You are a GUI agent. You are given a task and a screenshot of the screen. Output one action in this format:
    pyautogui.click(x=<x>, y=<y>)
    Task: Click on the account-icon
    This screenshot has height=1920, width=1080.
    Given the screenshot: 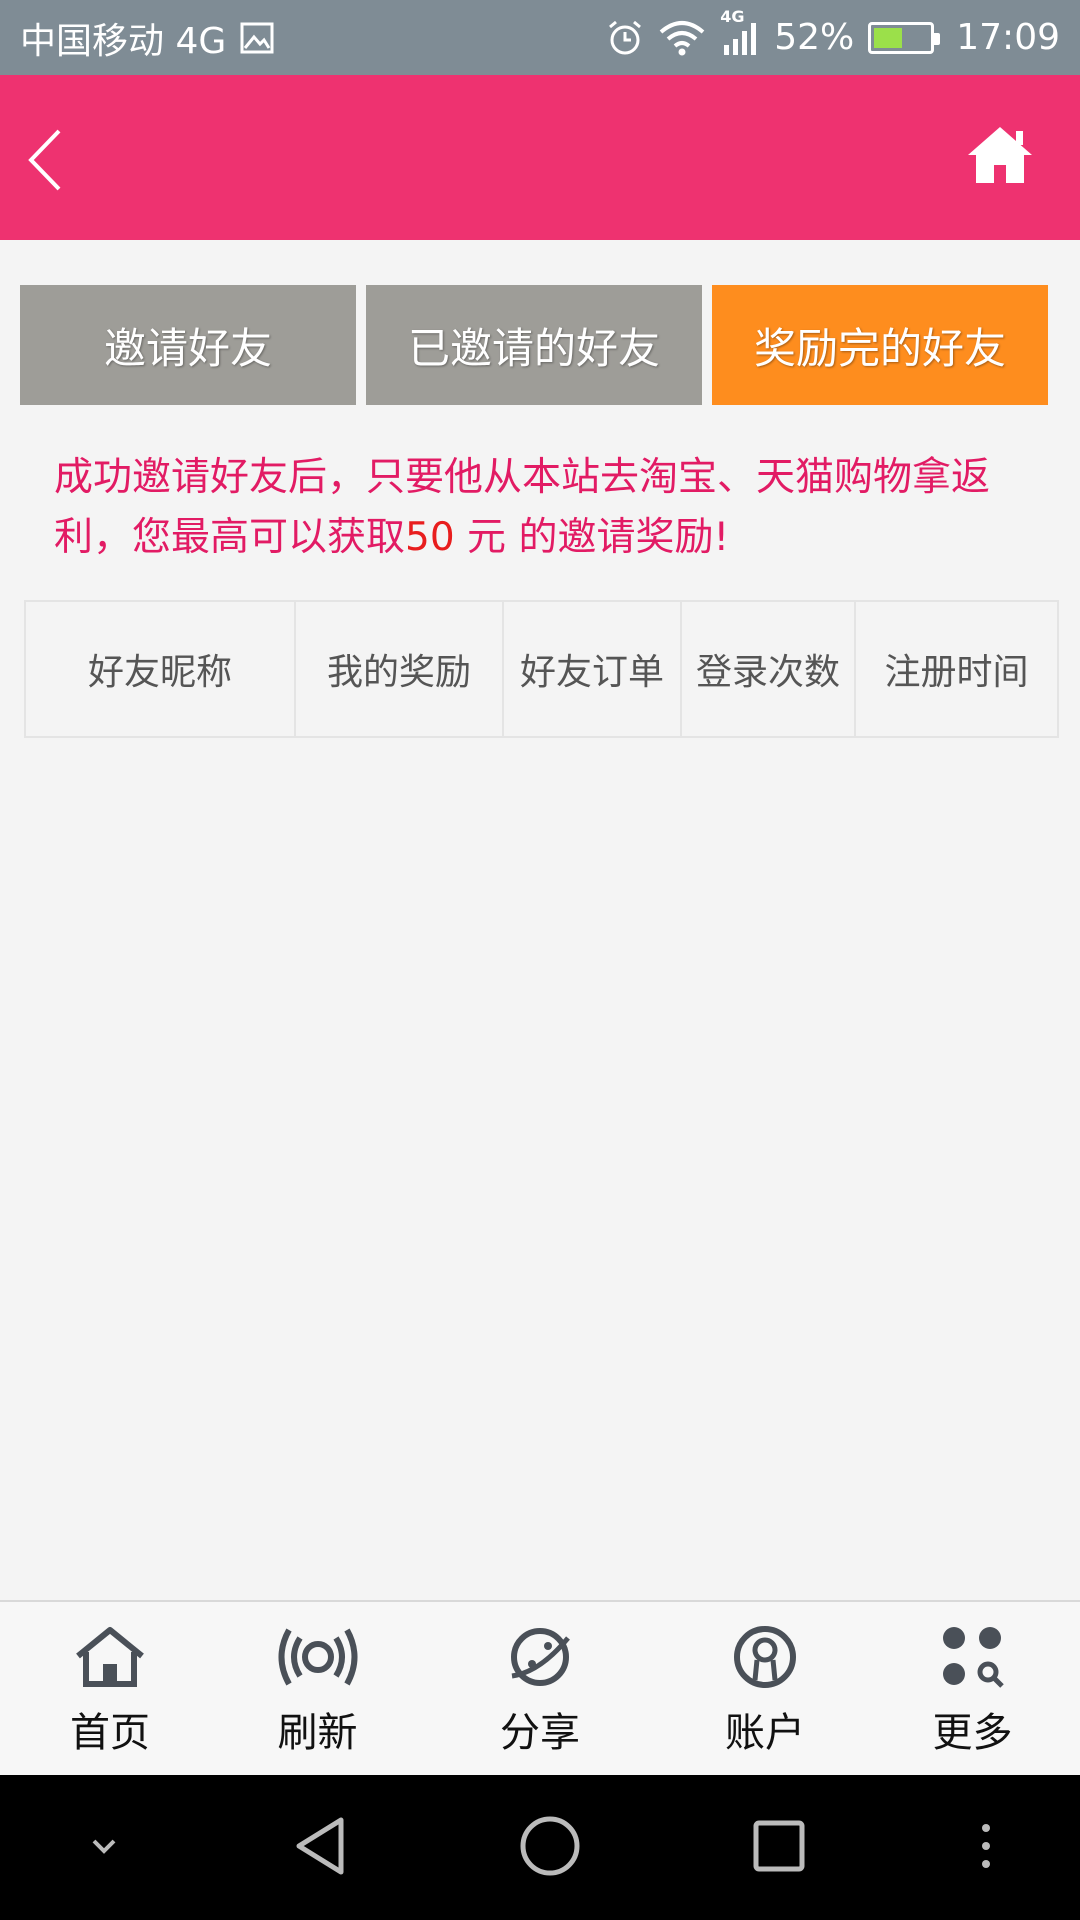 What is the action you would take?
    pyautogui.click(x=765, y=1657)
    